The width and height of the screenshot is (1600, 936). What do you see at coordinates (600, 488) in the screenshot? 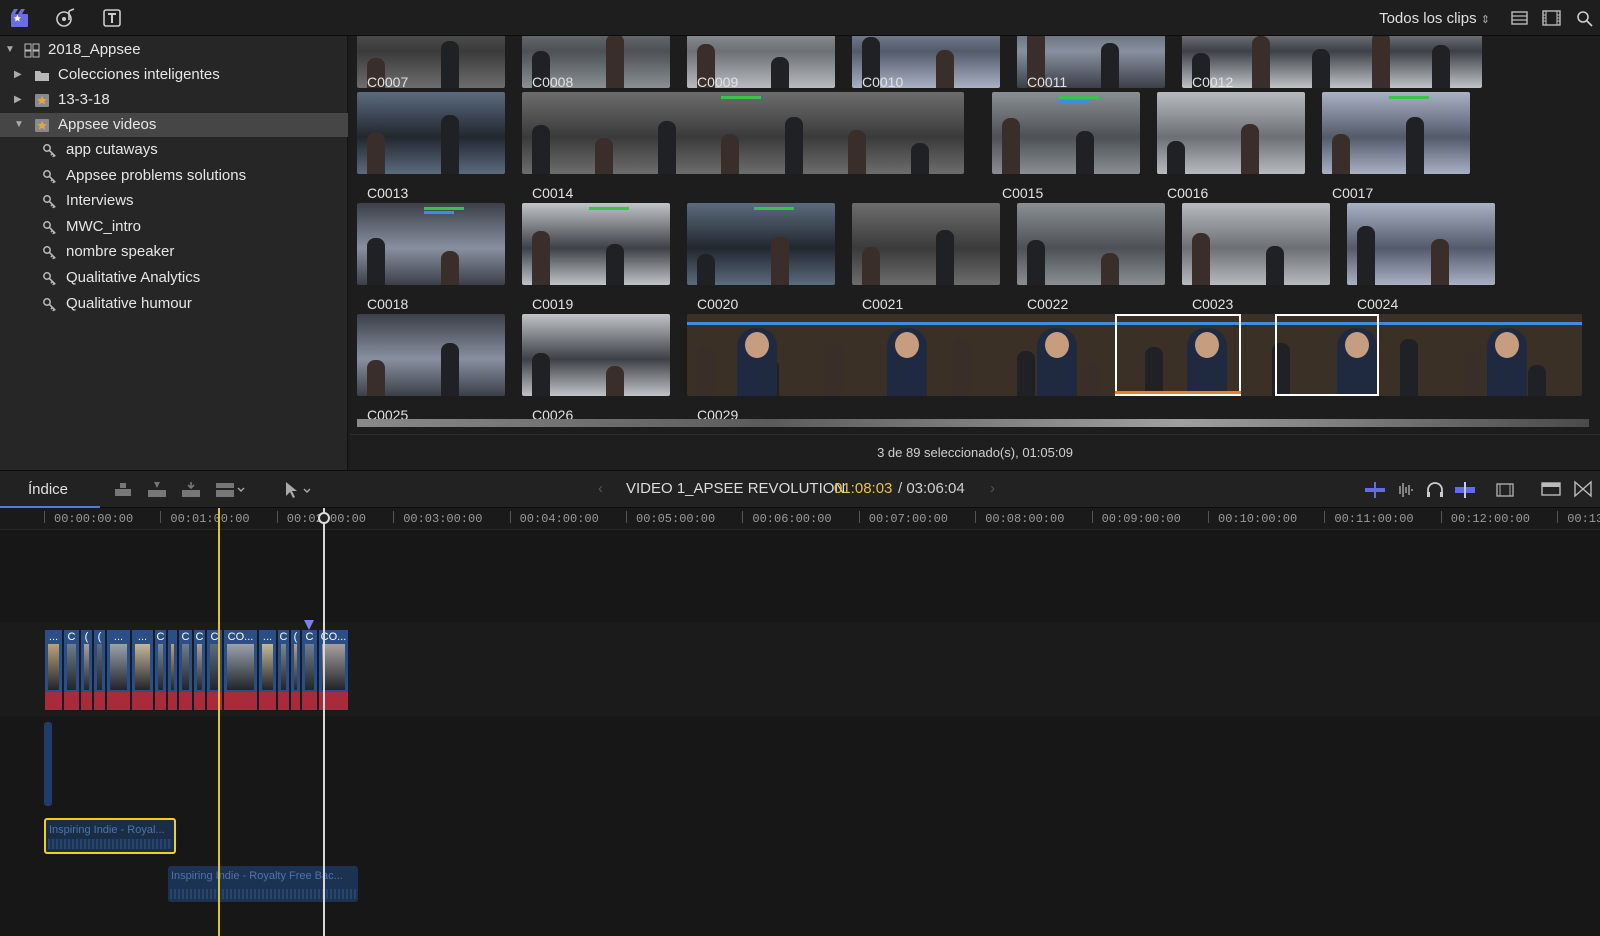
I see `back-arrow-icon: ‹` at bounding box center [600, 488].